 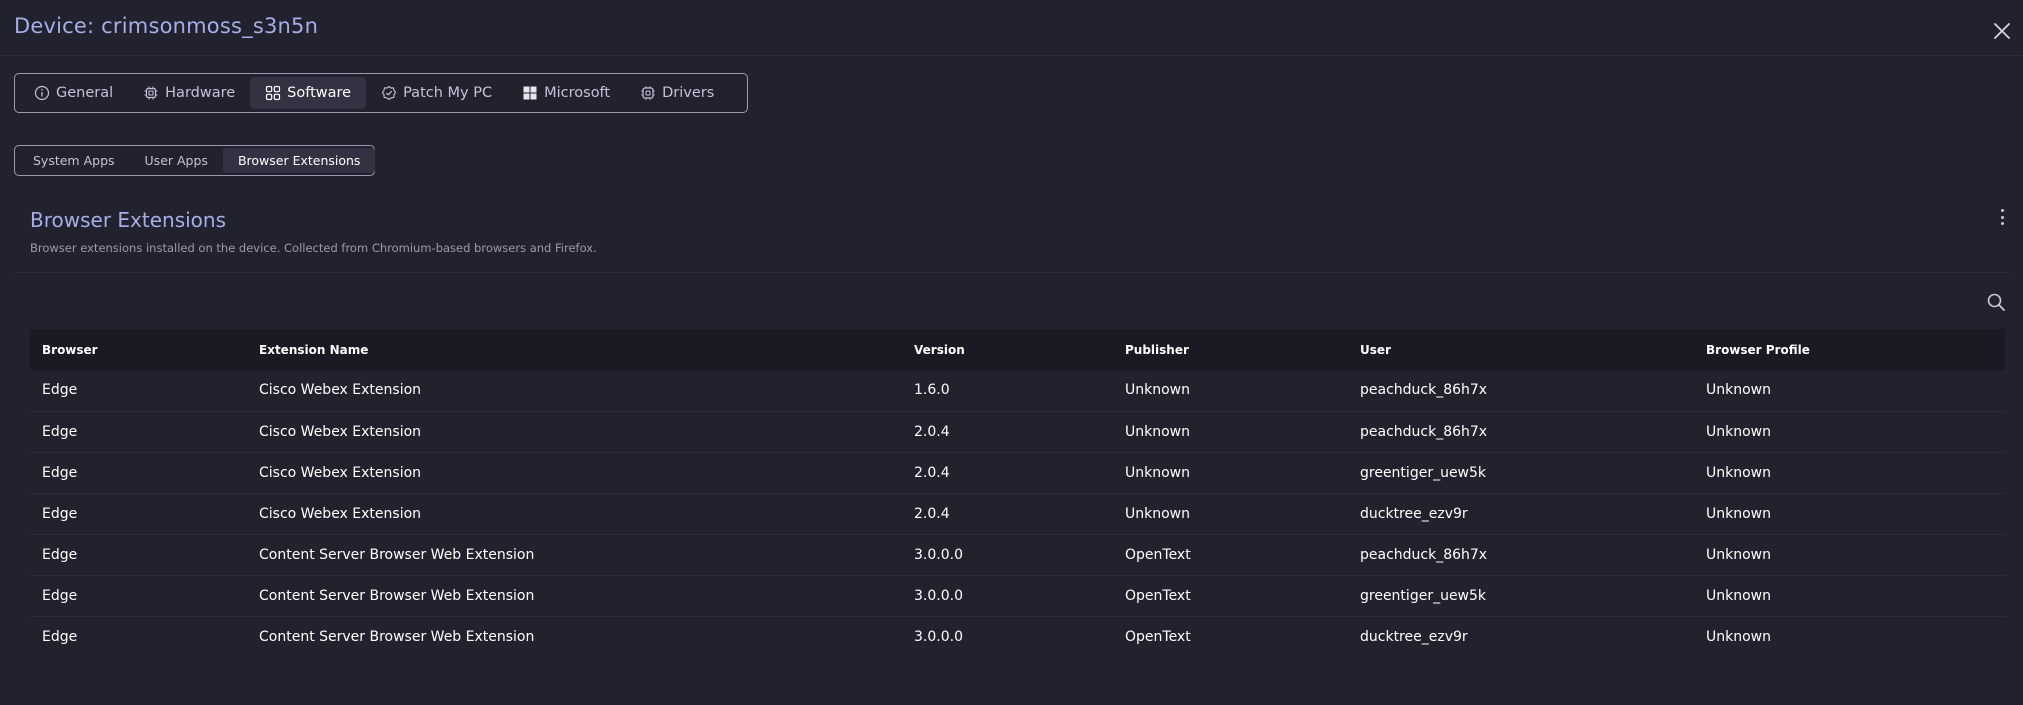 I want to click on tab-hardware-label: Hardware, so click(x=200, y=93).